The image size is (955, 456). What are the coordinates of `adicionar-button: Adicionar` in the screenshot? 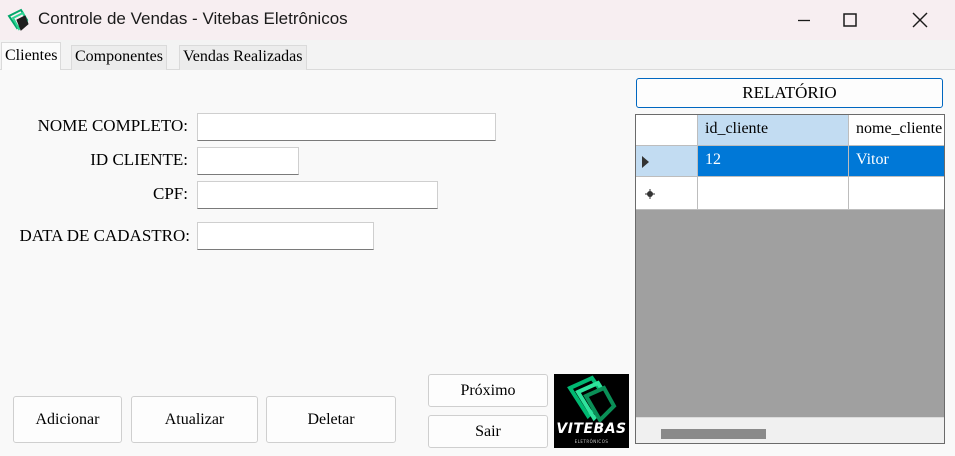 It's located at (67, 419).